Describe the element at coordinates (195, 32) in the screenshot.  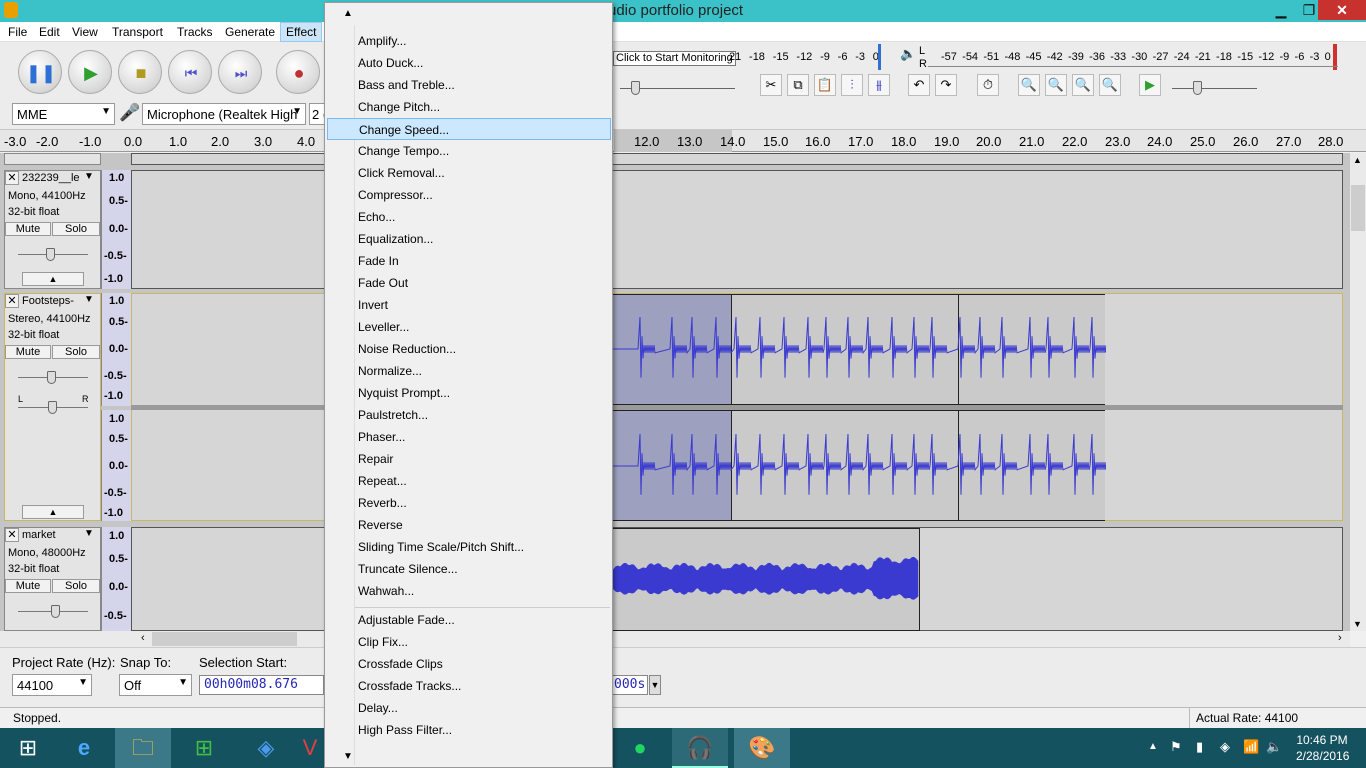
I see `menu-tracks: Tracks` at that location.